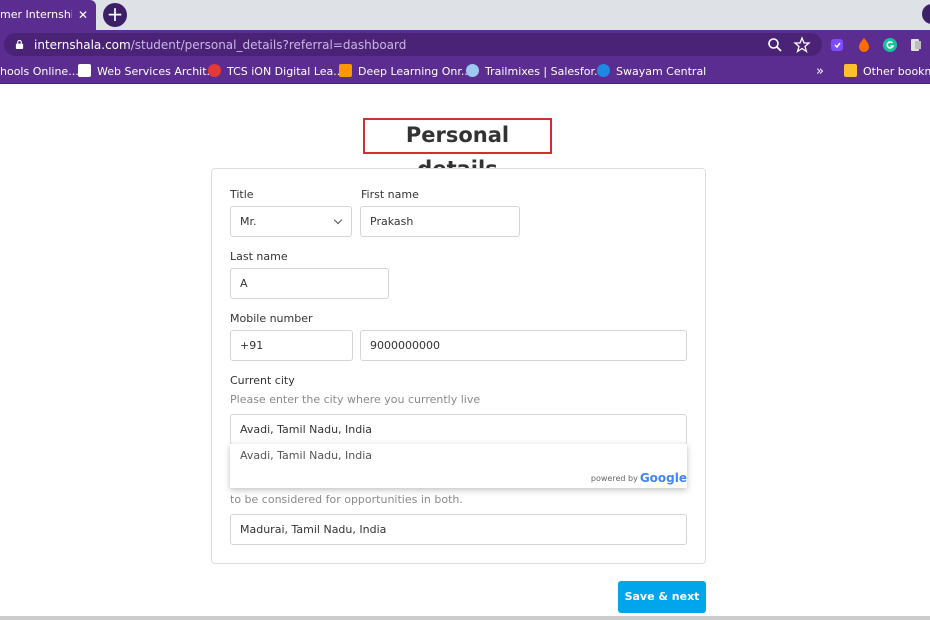 Image resolution: width=930 pixels, height=620 pixels. What do you see at coordinates (83, 15) in the screenshot?
I see `close-icon: ✕` at bounding box center [83, 15].